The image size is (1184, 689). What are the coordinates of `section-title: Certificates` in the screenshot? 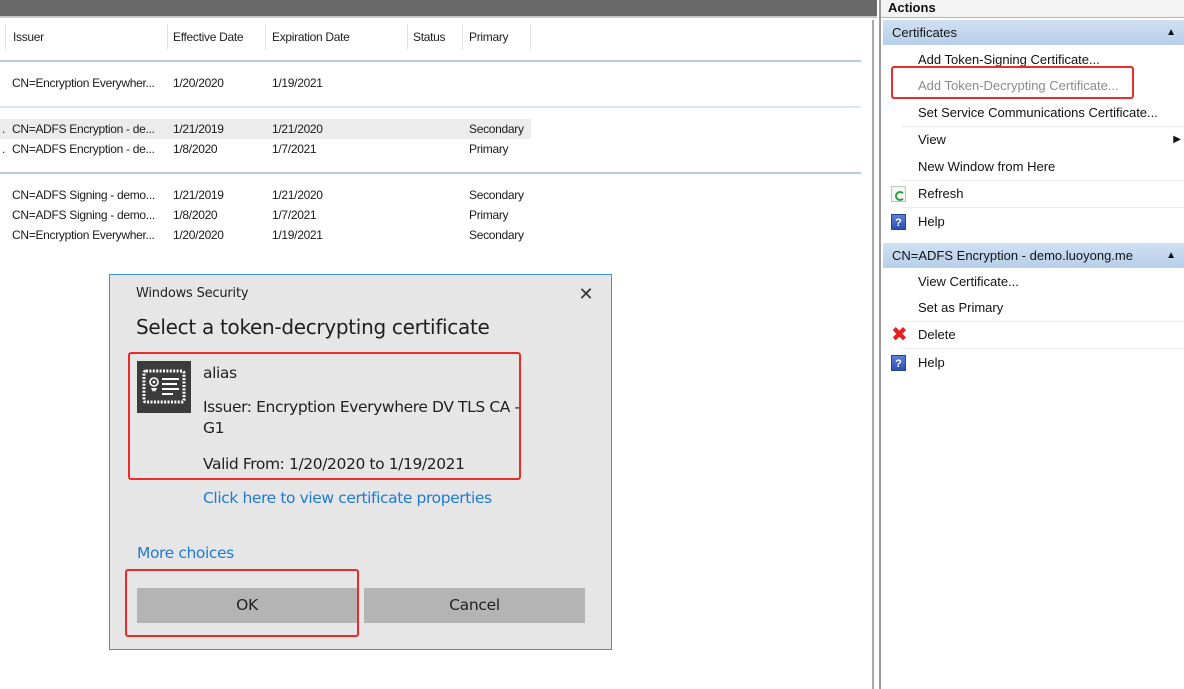 It's located at (925, 32).